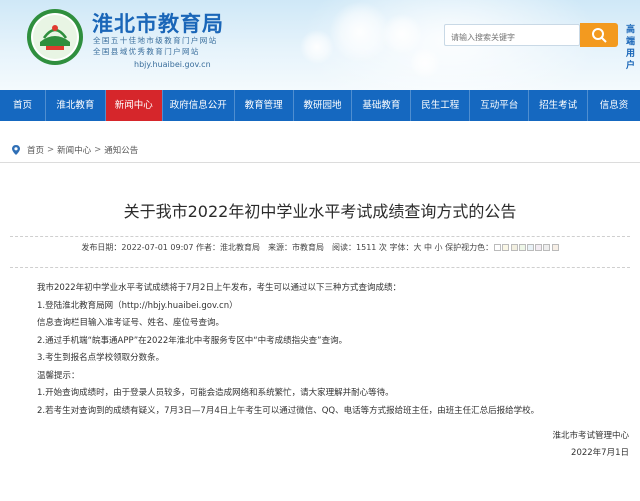 The height and width of the screenshot is (501, 640). Describe the element at coordinates (631, 36) in the screenshot. I see `header-right-text: 高端` at that location.